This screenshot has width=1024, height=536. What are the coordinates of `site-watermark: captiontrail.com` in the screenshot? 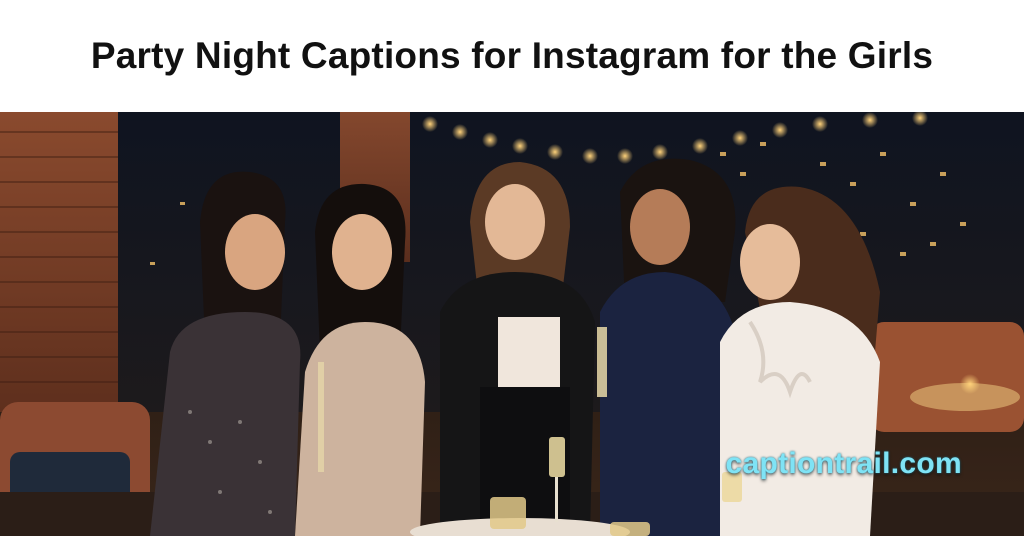 It's located at (843, 463).